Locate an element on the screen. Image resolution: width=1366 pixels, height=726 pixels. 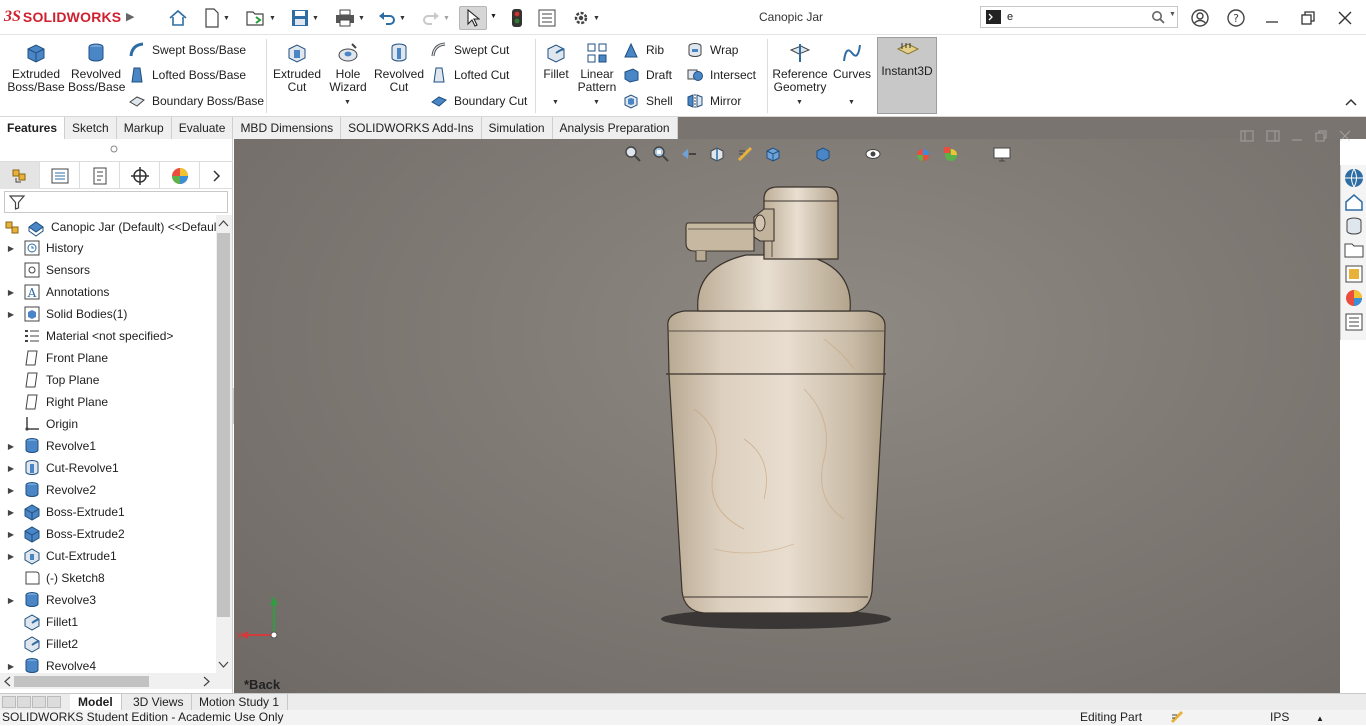
extruded-cut-button: Extruded Cut is located at coordinates (297, 67).